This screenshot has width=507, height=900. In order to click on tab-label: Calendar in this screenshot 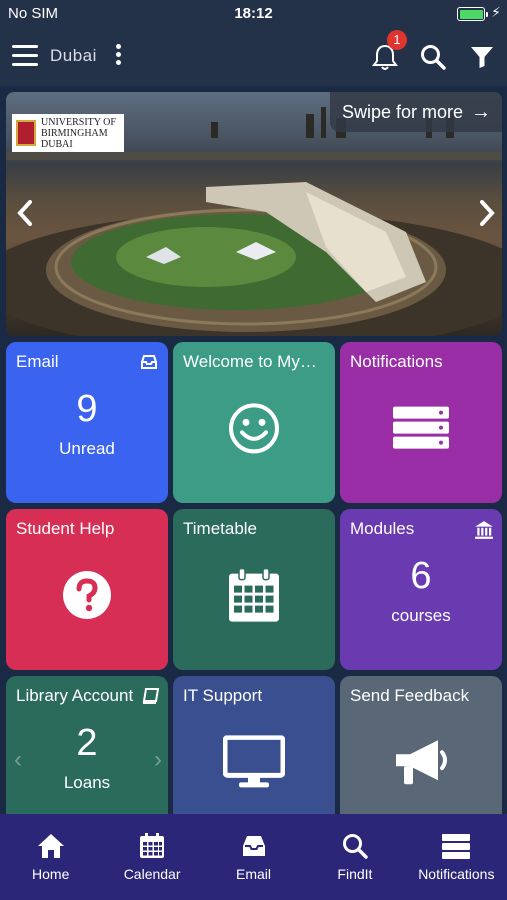, I will do `click(152, 874)`.